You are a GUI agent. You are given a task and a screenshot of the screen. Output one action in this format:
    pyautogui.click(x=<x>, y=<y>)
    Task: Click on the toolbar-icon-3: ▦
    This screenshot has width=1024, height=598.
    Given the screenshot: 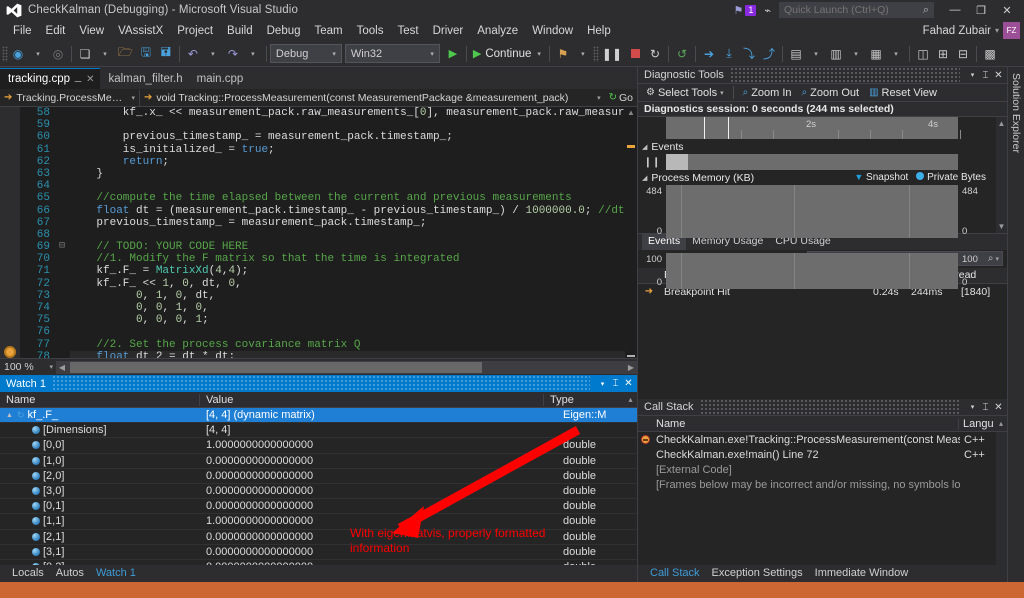 What is the action you would take?
    pyautogui.click(x=876, y=54)
    